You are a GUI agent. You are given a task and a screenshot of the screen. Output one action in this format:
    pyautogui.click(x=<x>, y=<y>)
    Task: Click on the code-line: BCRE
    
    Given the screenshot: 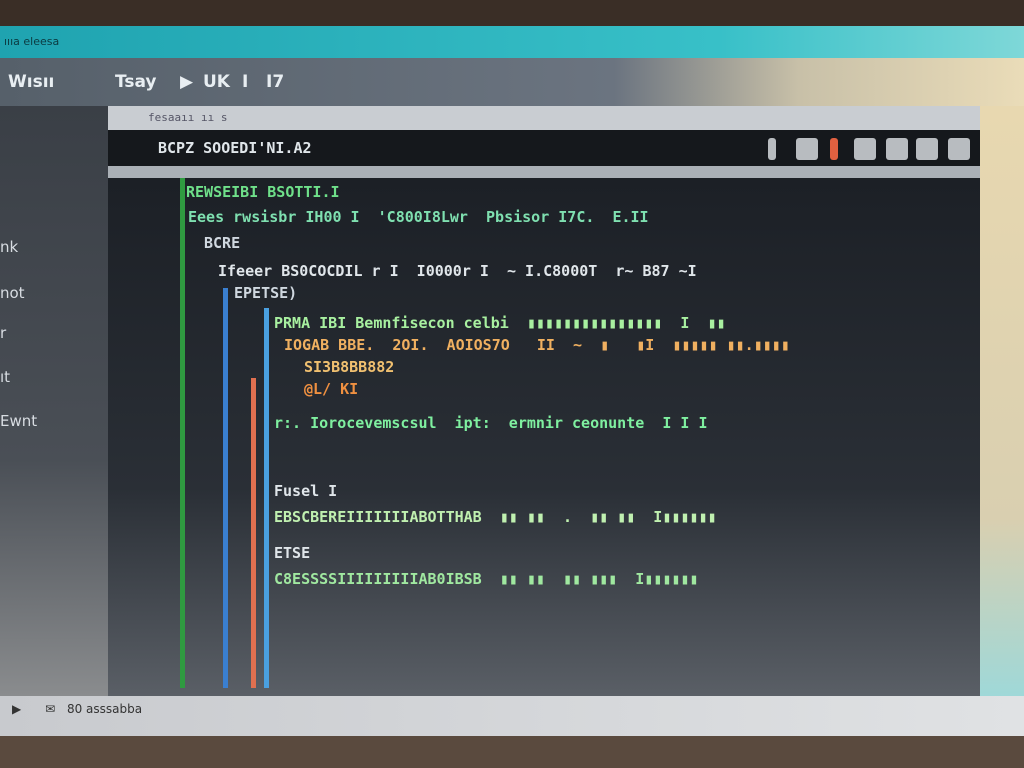 What is the action you would take?
    pyautogui.click(x=222, y=243)
    